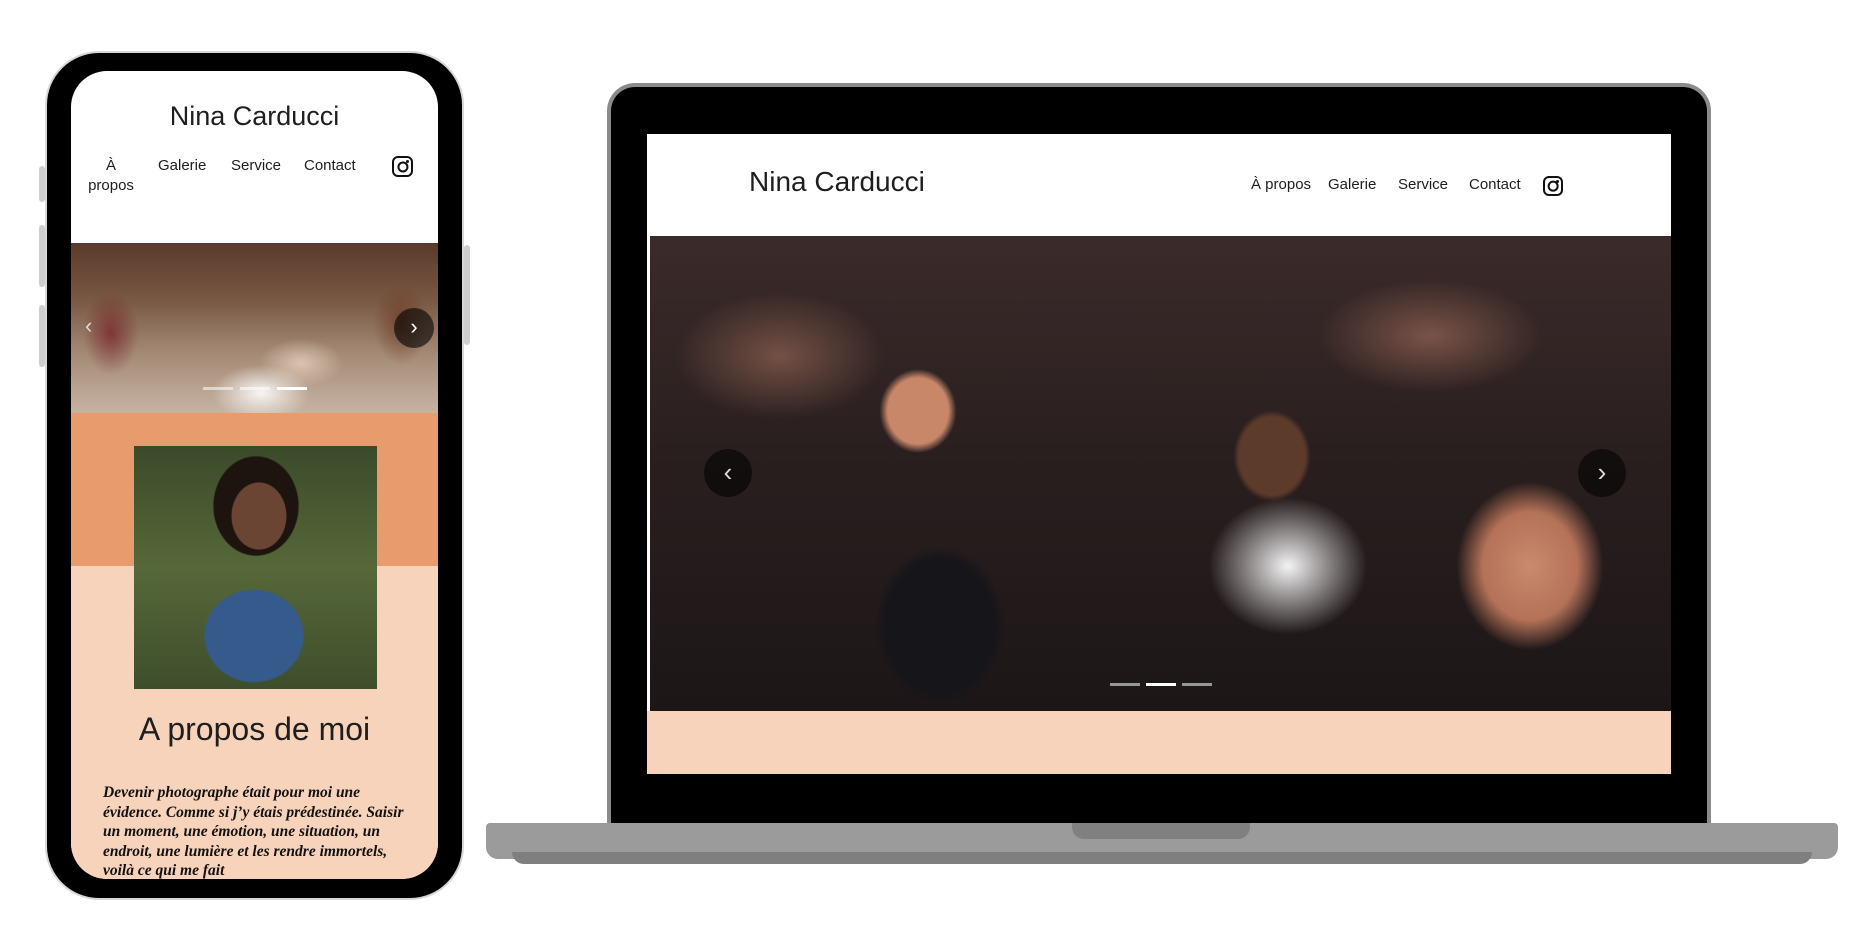 The height and width of the screenshot is (933, 1852). I want to click on main-nav: À propos Galerie Service Contact, so click(254, 181).